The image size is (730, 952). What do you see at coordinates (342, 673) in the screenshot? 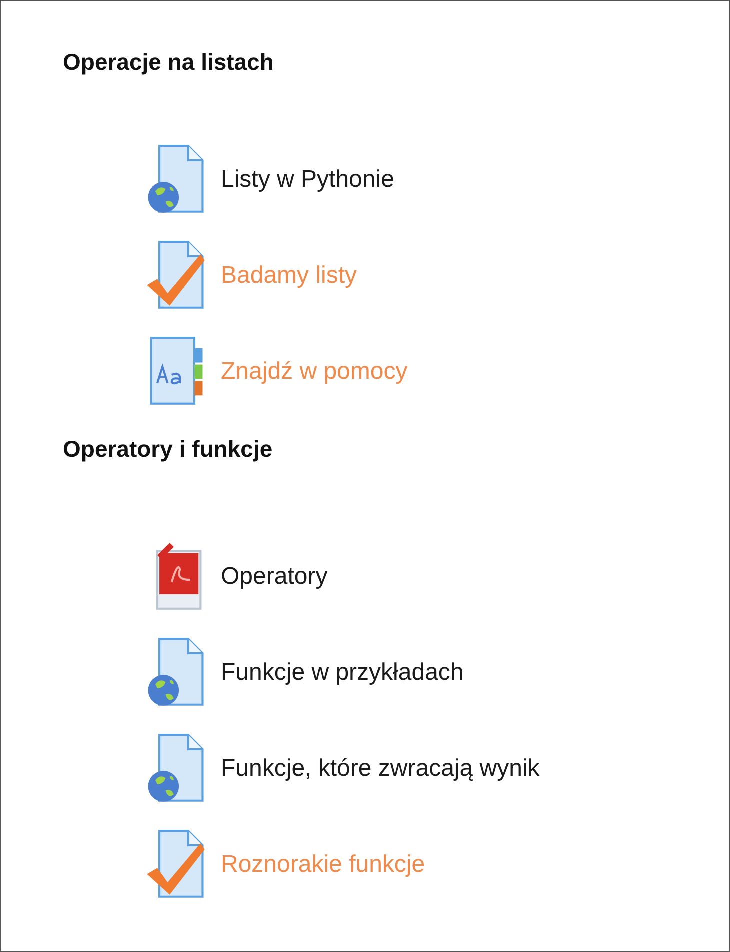
I see `activity-link: Funkcje w przykładach` at bounding box center [342, 673].